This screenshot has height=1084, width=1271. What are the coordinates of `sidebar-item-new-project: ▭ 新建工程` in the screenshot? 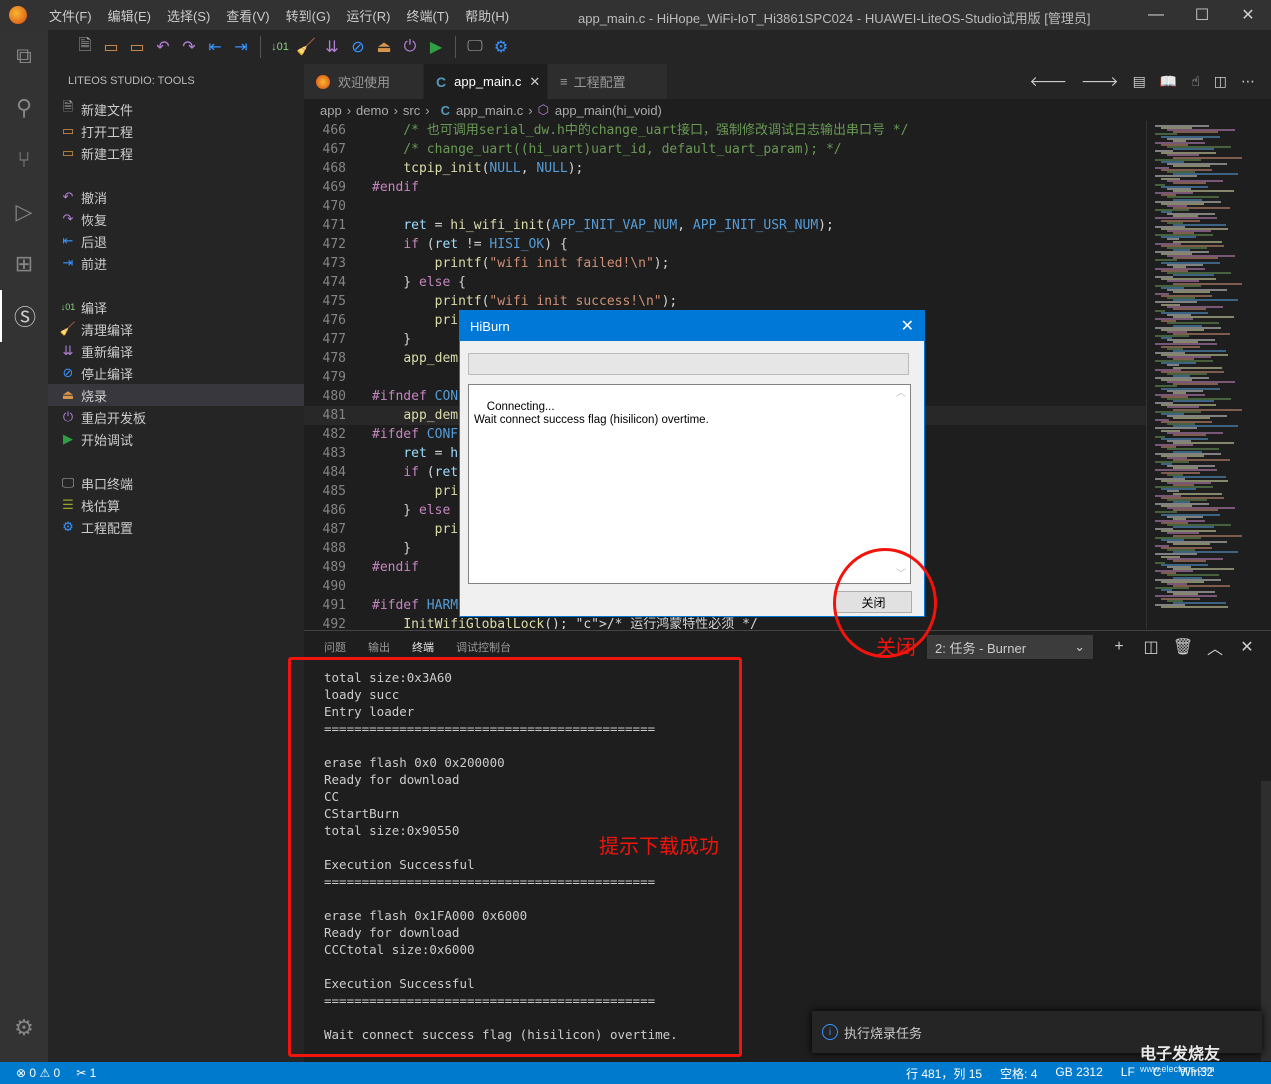 It's located at (176, 153).